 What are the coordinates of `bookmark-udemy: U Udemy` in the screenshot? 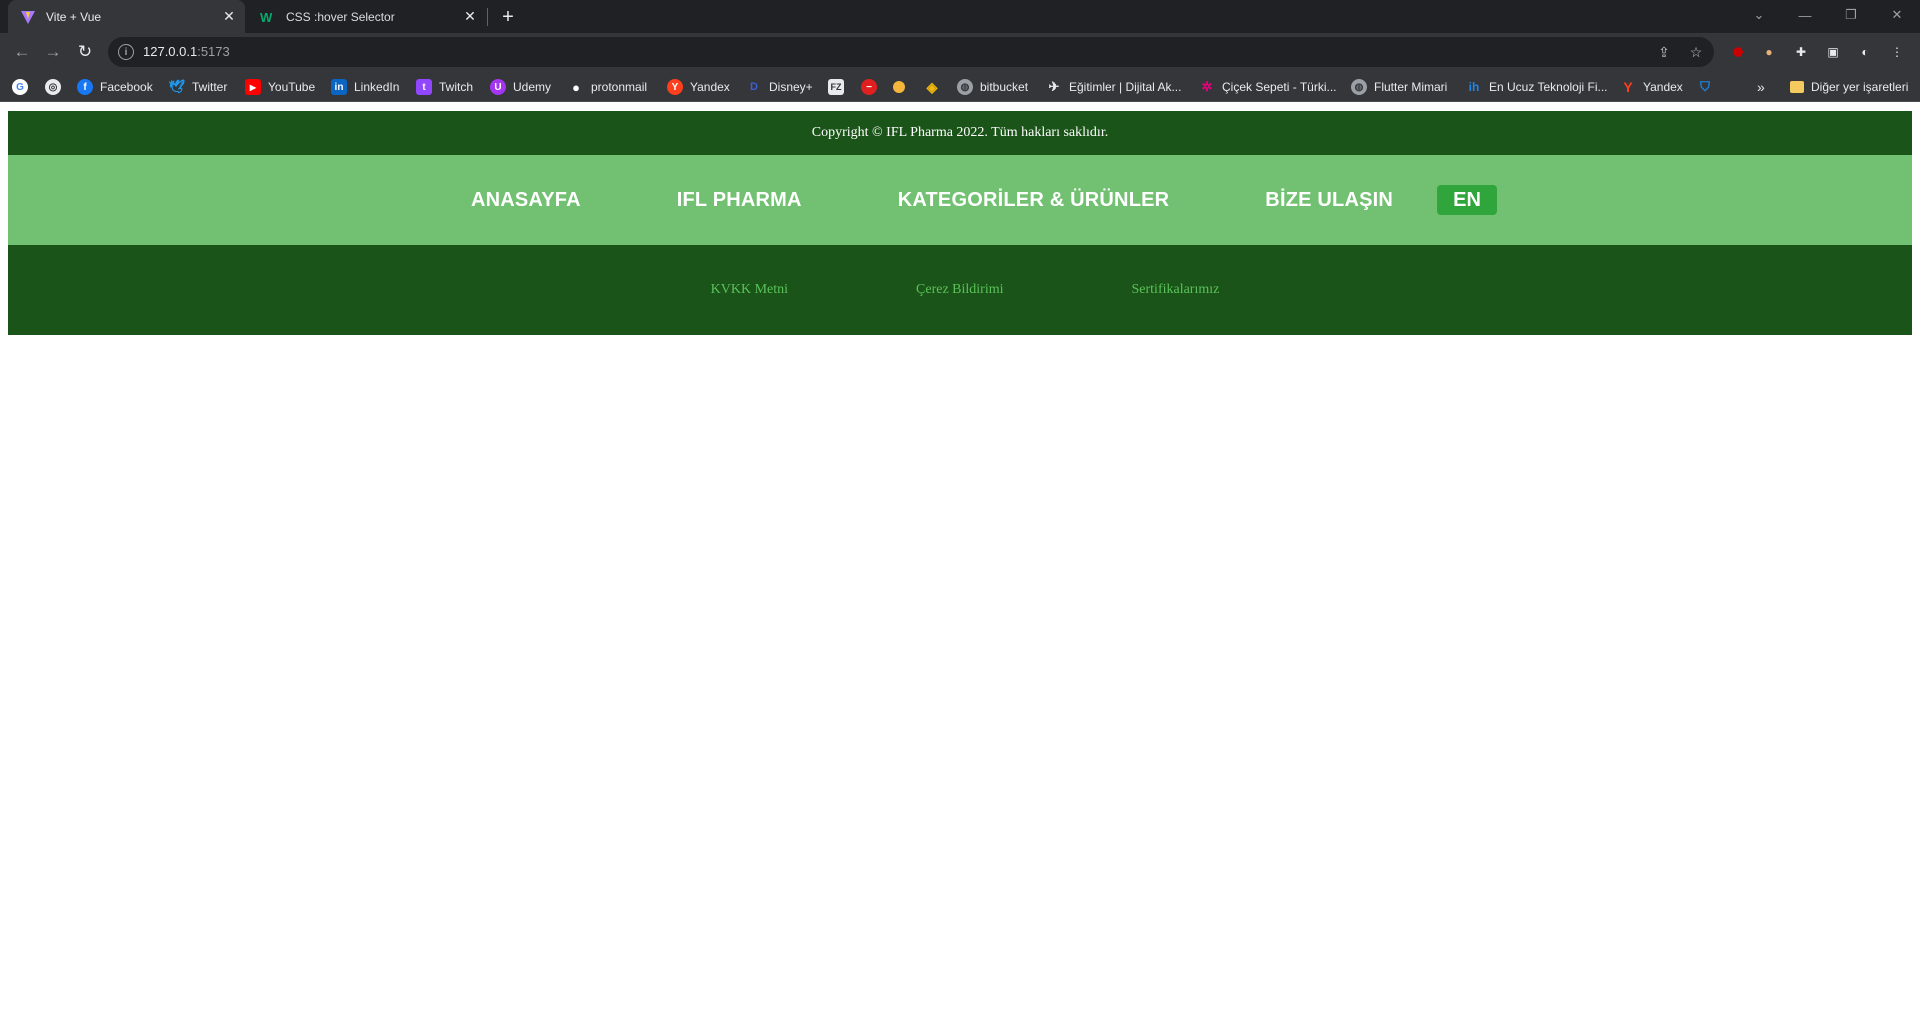 It's located at (520, 87).